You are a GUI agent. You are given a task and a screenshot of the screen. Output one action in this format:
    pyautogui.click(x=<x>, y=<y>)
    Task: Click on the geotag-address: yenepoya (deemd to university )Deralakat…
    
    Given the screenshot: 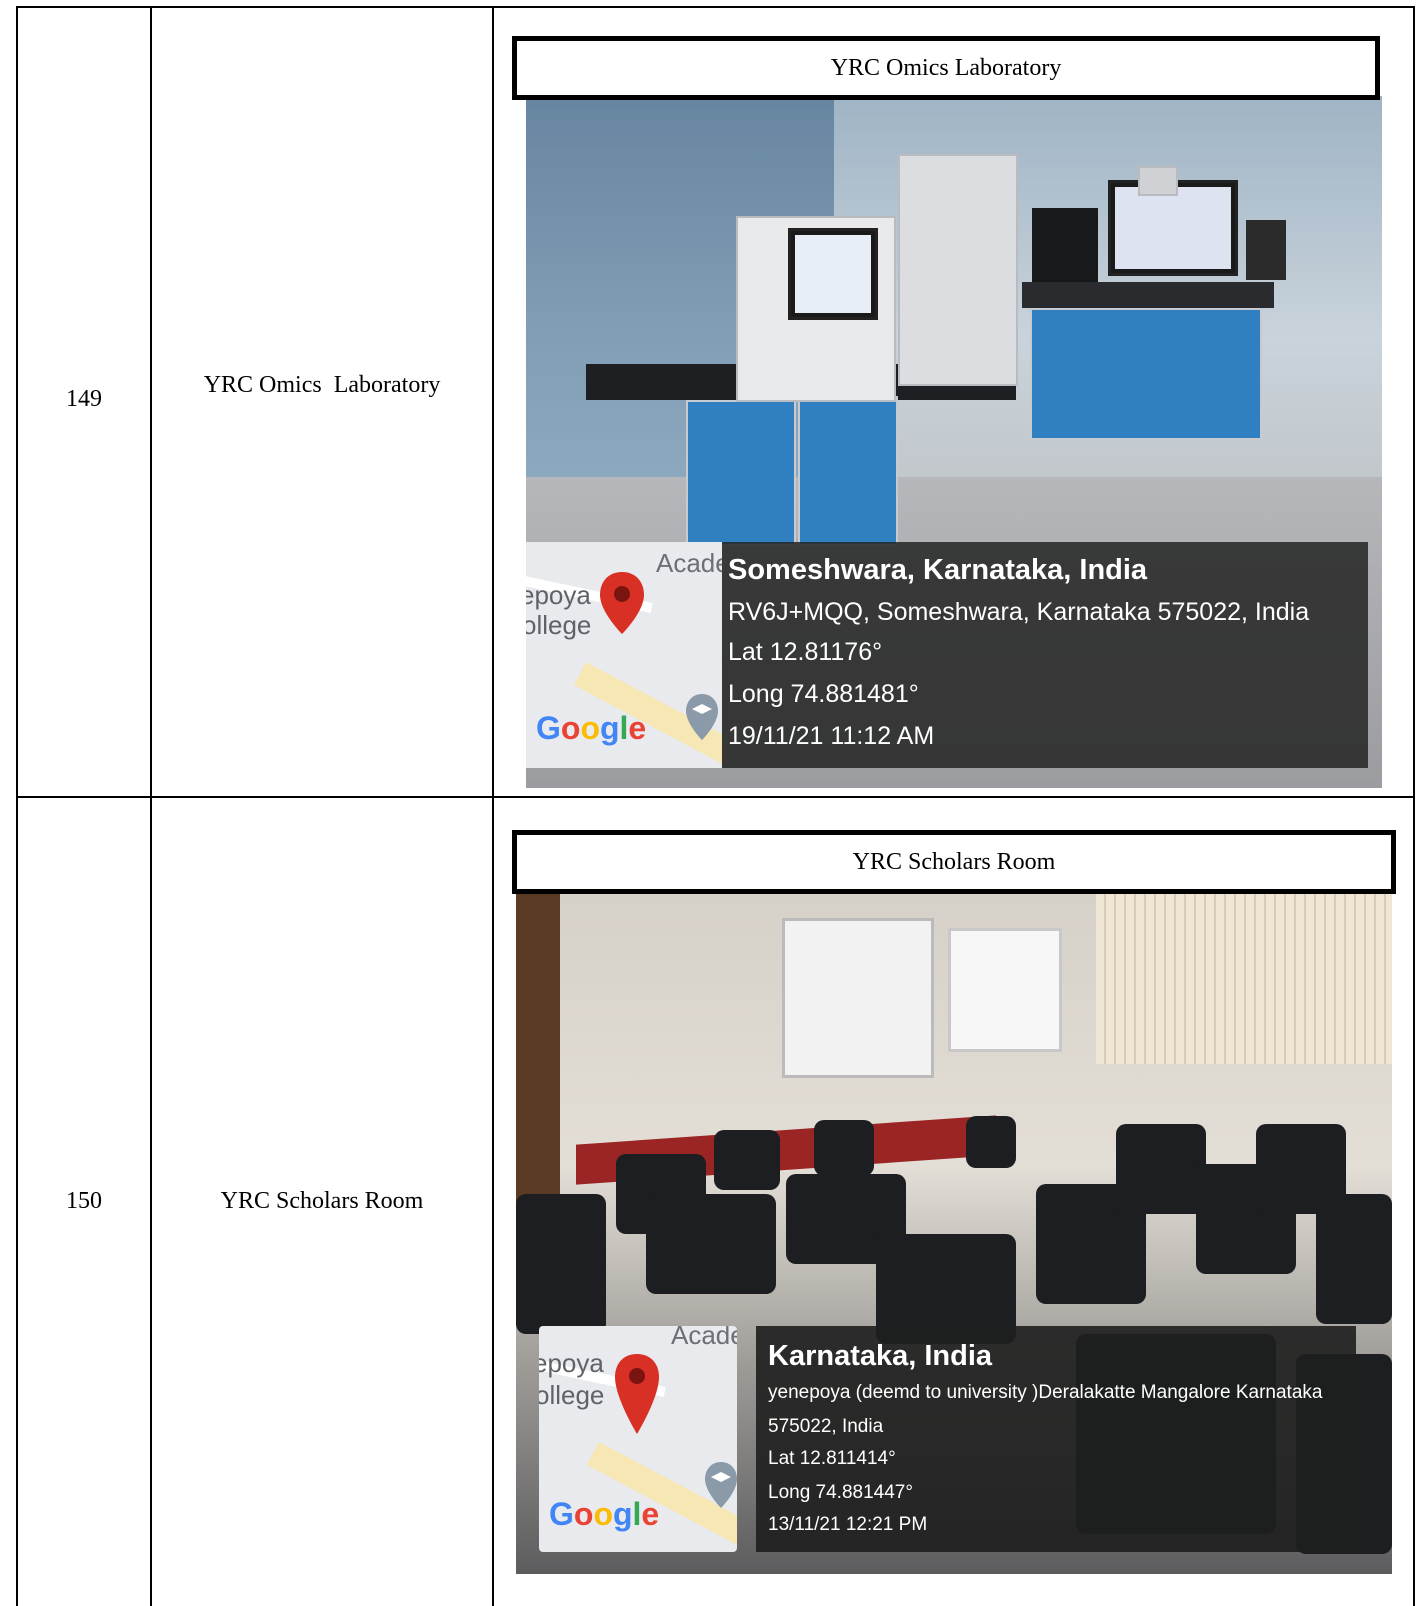 What is the action you would take?
    pyautogui.click(x=1045, y=1392)
    